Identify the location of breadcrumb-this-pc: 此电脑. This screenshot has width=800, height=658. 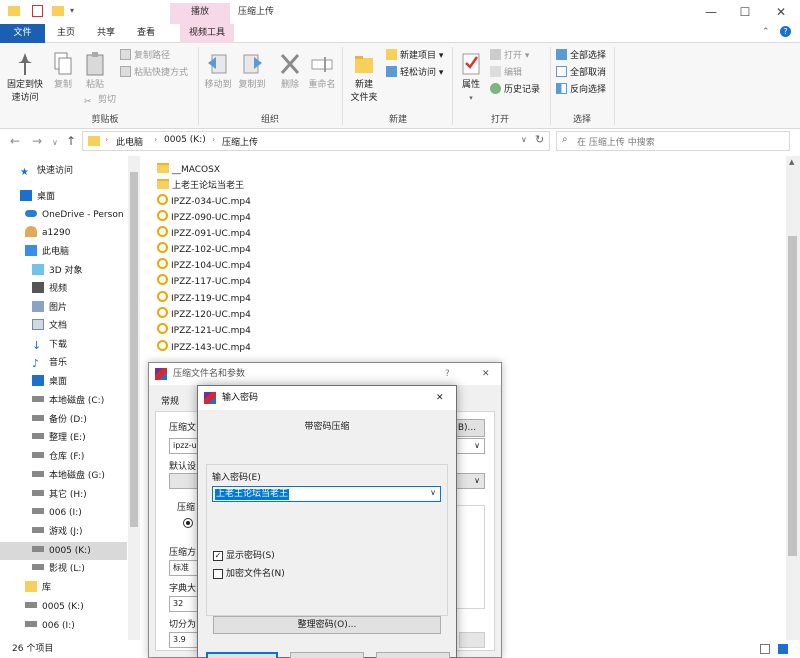
(129, 141).